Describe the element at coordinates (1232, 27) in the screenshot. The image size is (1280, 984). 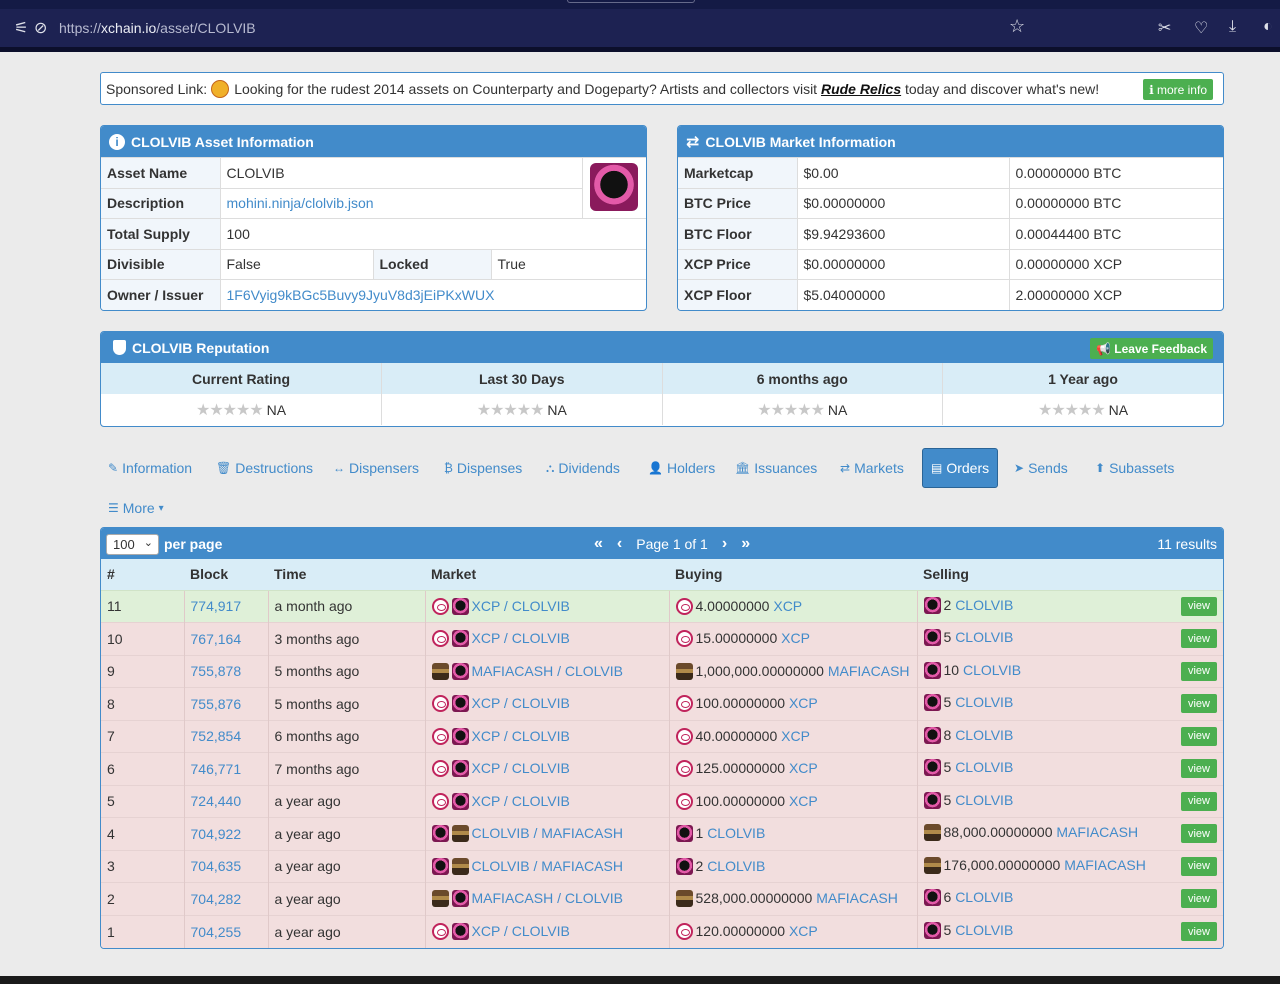
I see `download-icon: ⤓` at that location.